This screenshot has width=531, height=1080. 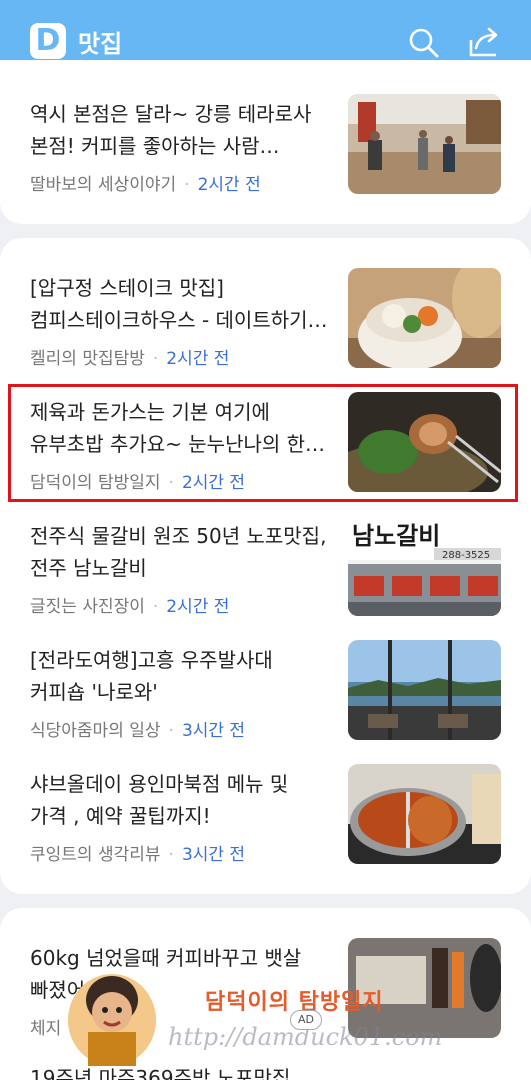 I want to click on share-icon, so click(x=483, y=42).